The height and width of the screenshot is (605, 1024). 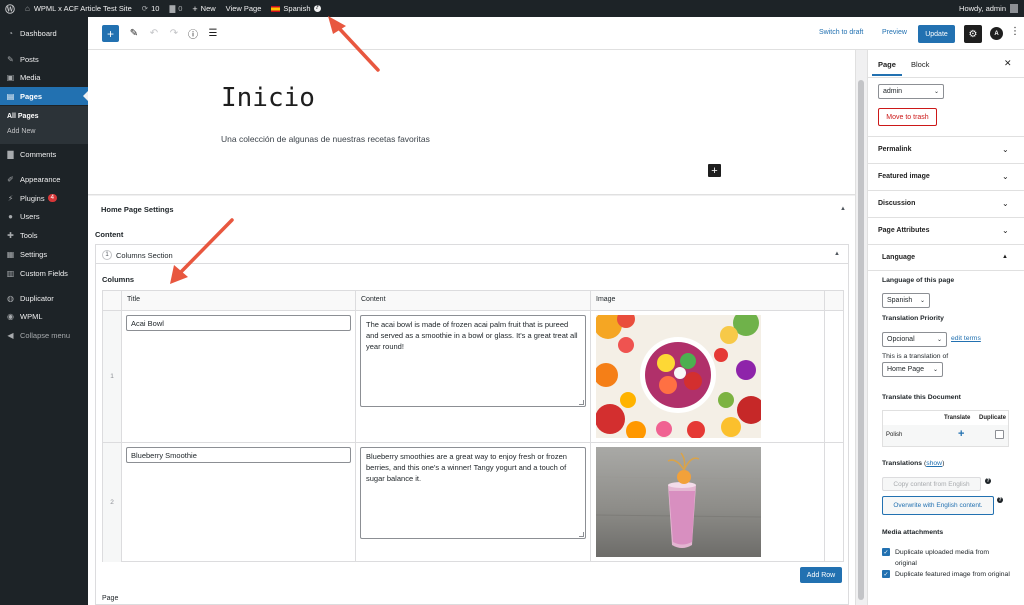 I want to click on details-button: ⓘ, so click(x=193, y=33).